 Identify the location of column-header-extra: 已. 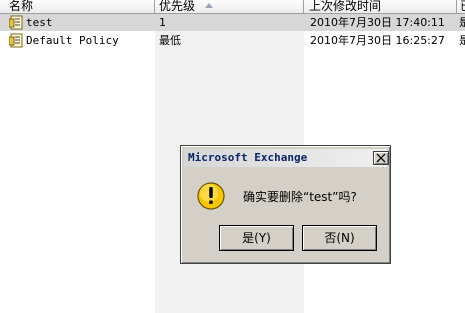
(461, 7).